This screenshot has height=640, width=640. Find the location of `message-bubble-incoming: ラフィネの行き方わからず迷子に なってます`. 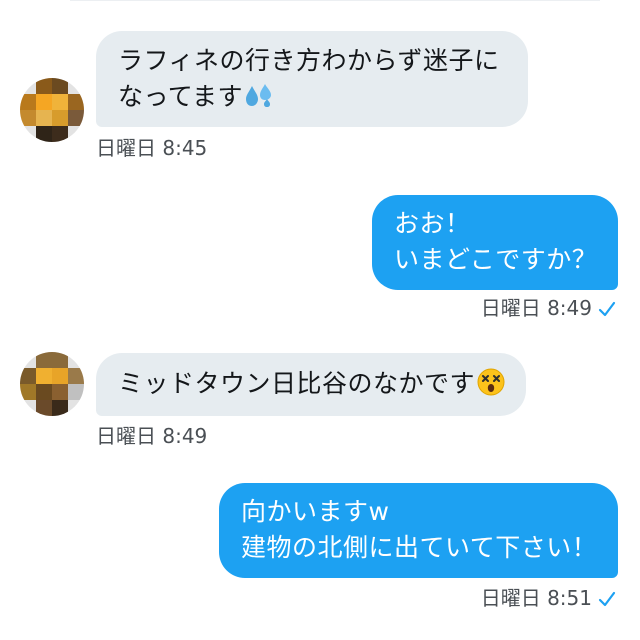

message-bubble-incoming: ラフィネの行き方わからず迷子に なってます is located at coordinates (312, 79).